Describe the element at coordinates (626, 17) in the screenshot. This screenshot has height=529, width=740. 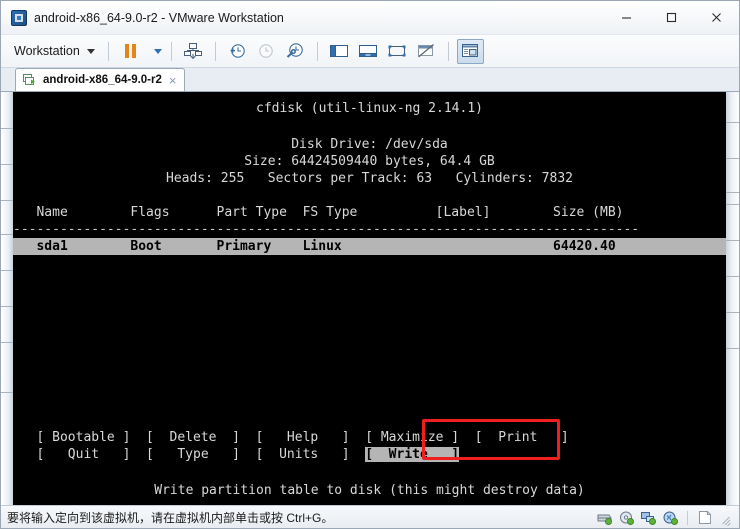
I see `minimize-button` at that location.